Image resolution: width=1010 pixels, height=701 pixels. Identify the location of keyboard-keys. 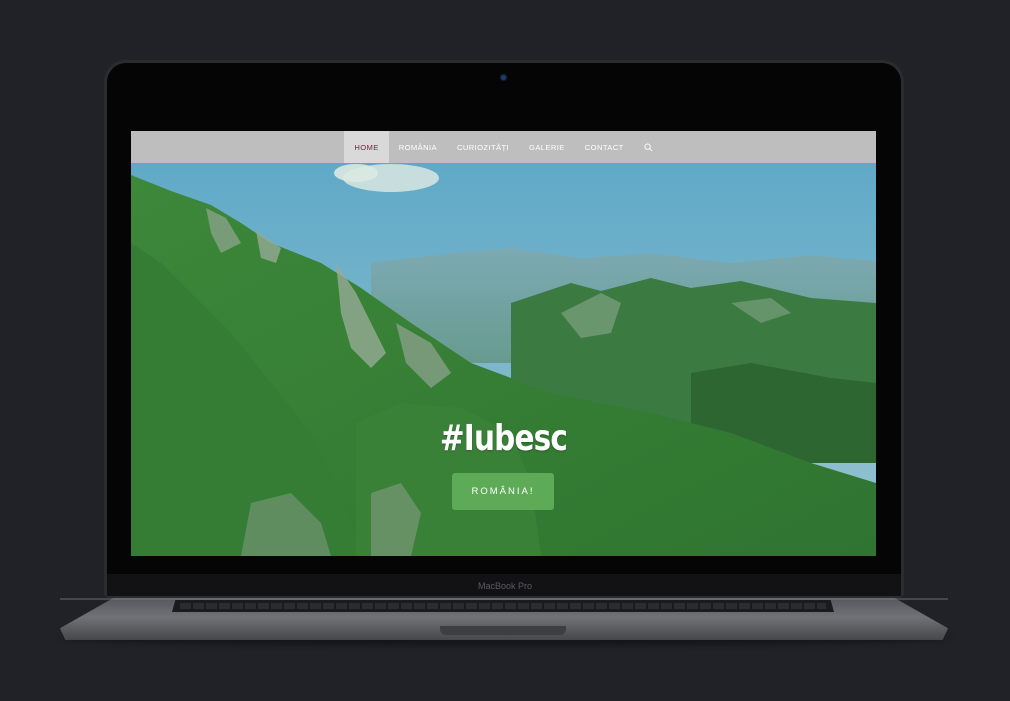
(503, 606).